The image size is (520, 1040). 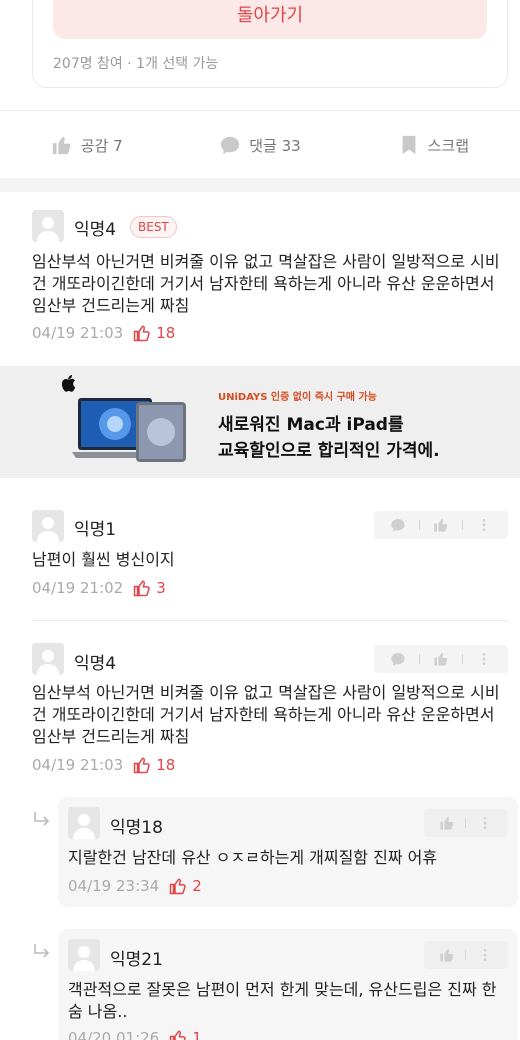 What do you see at coordinates (95, 530) in the screenshot?
I see `comment-author: 익명1` at bounding box center [95, 530].